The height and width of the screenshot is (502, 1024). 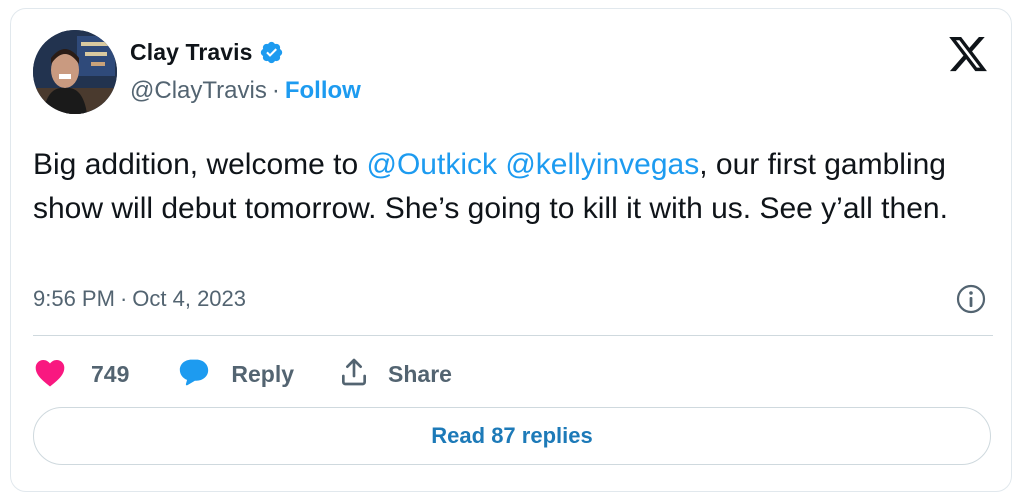 I want to click on read-replies-button: Read 87 replies, so click(x=512, y=436).